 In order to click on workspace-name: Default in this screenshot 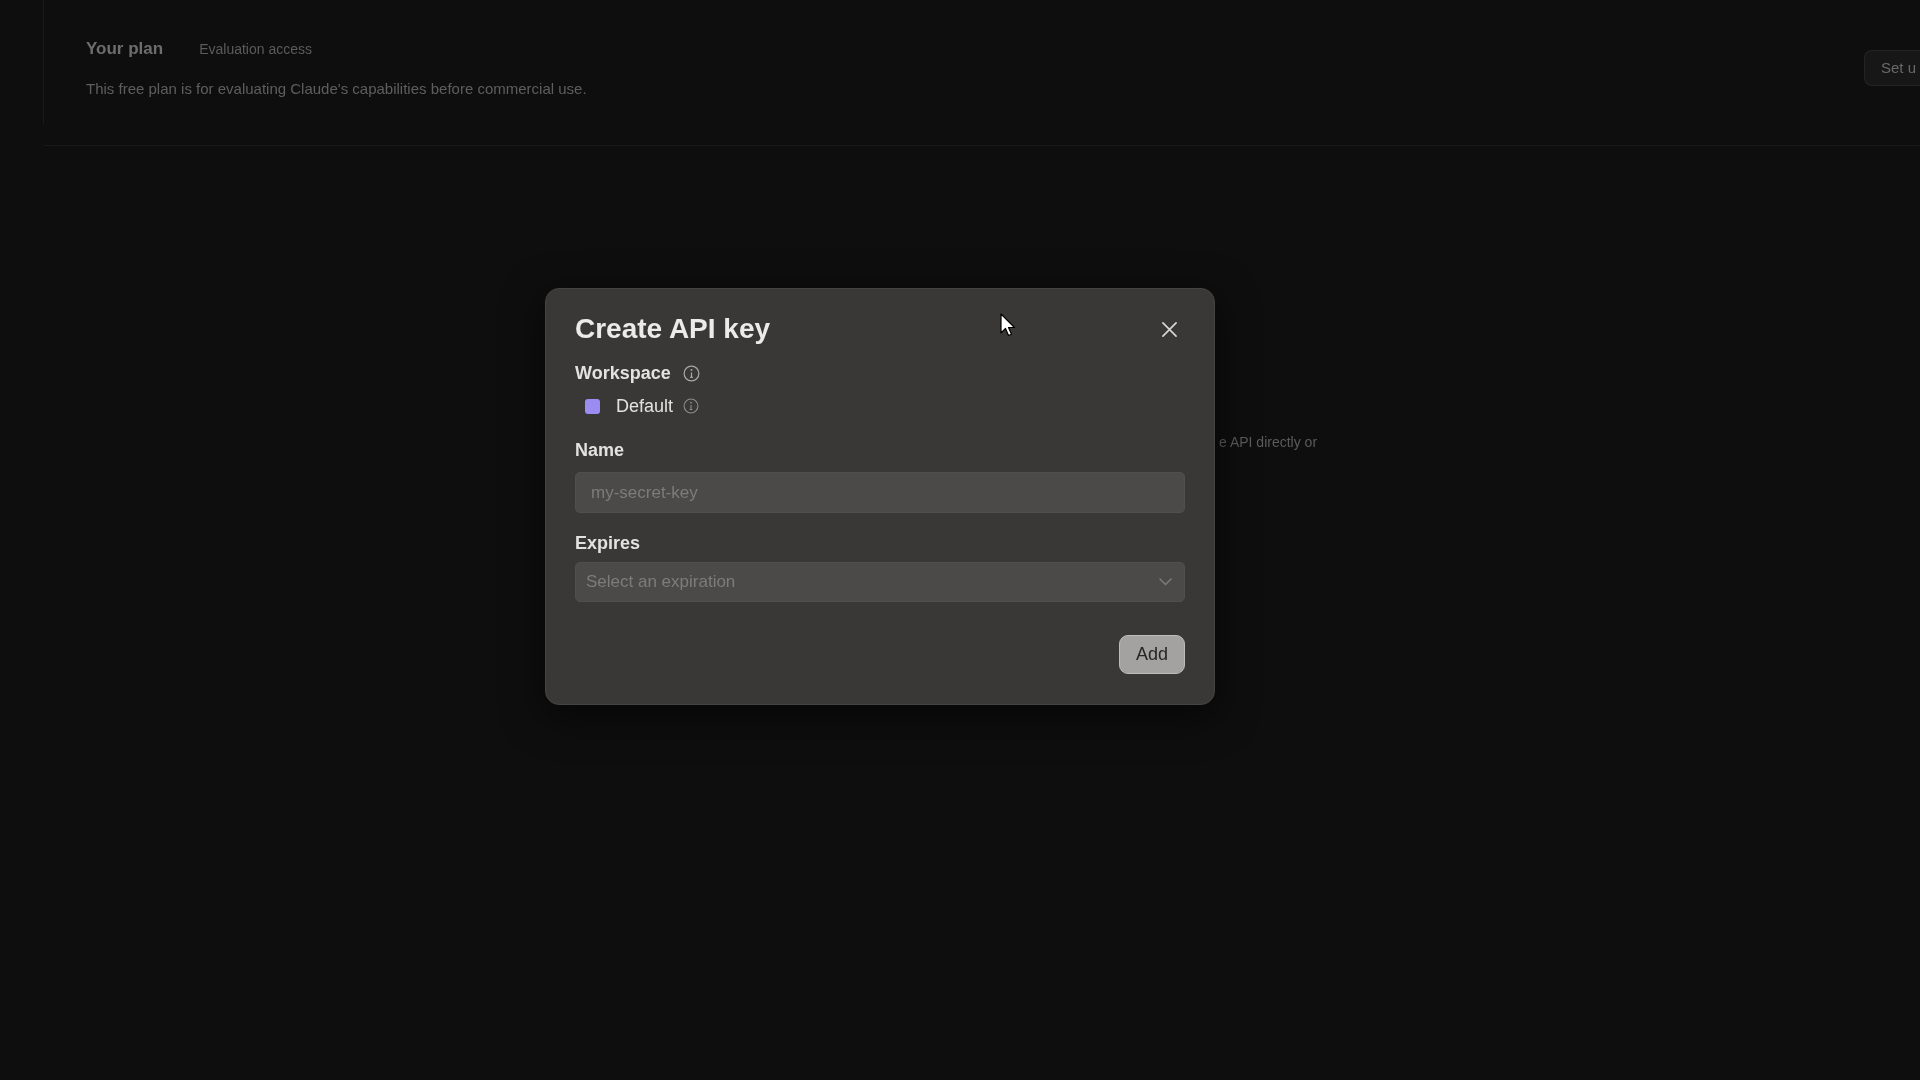, I will do `click(645, 406)`.